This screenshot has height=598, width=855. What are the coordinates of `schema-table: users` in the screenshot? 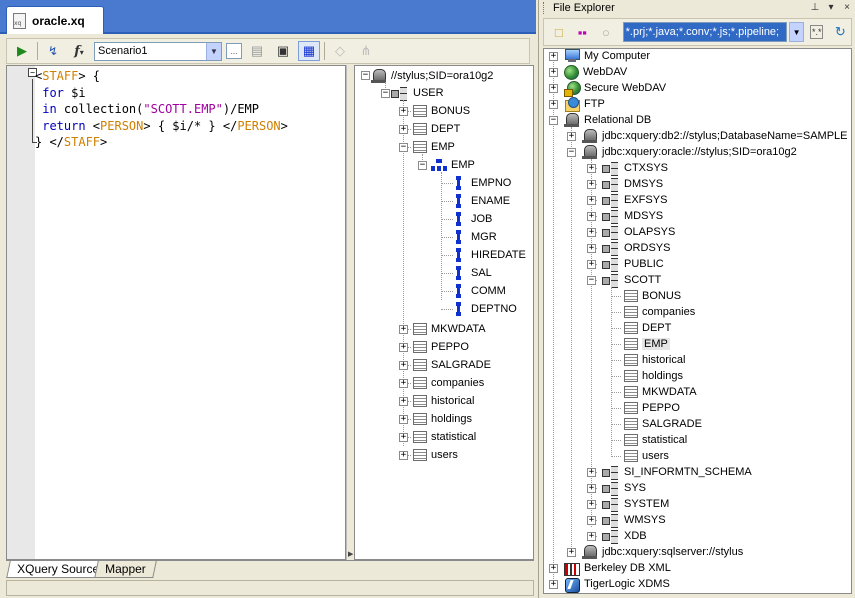 It's located at (435, 455).